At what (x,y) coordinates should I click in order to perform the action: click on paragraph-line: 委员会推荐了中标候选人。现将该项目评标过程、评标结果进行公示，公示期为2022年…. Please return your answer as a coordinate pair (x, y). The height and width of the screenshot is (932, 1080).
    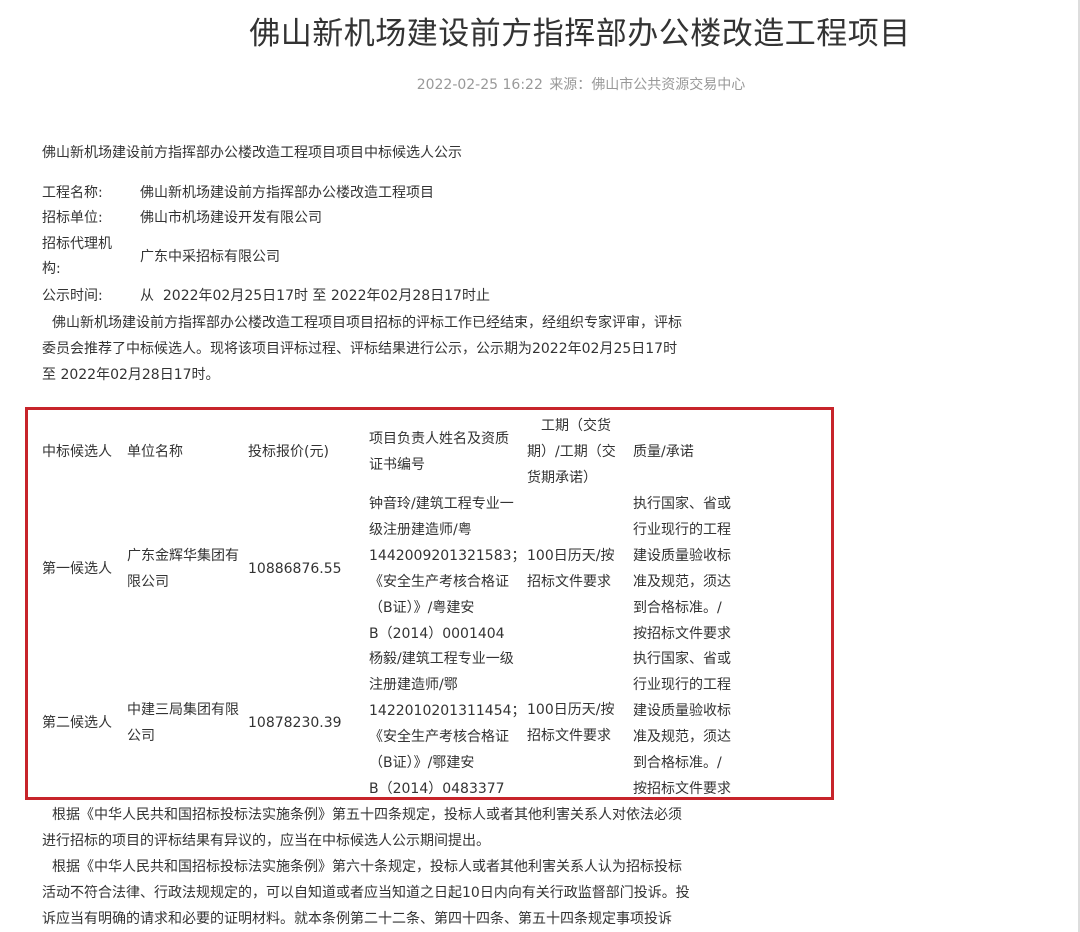
    Looking at the image, I should click on (360, 349).